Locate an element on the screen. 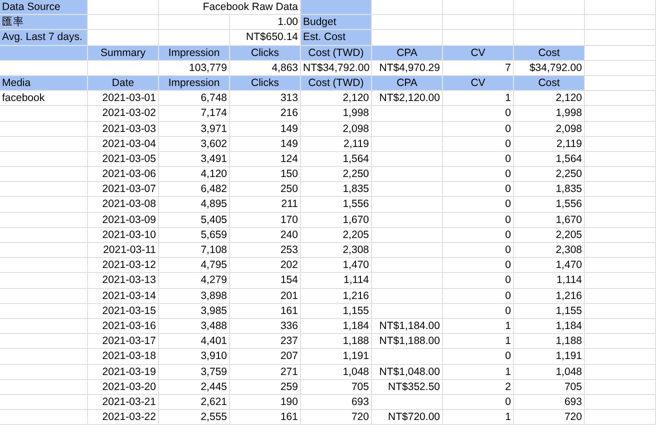  table-cell: NT$1,048.00 is located at coordinates (407, 372).